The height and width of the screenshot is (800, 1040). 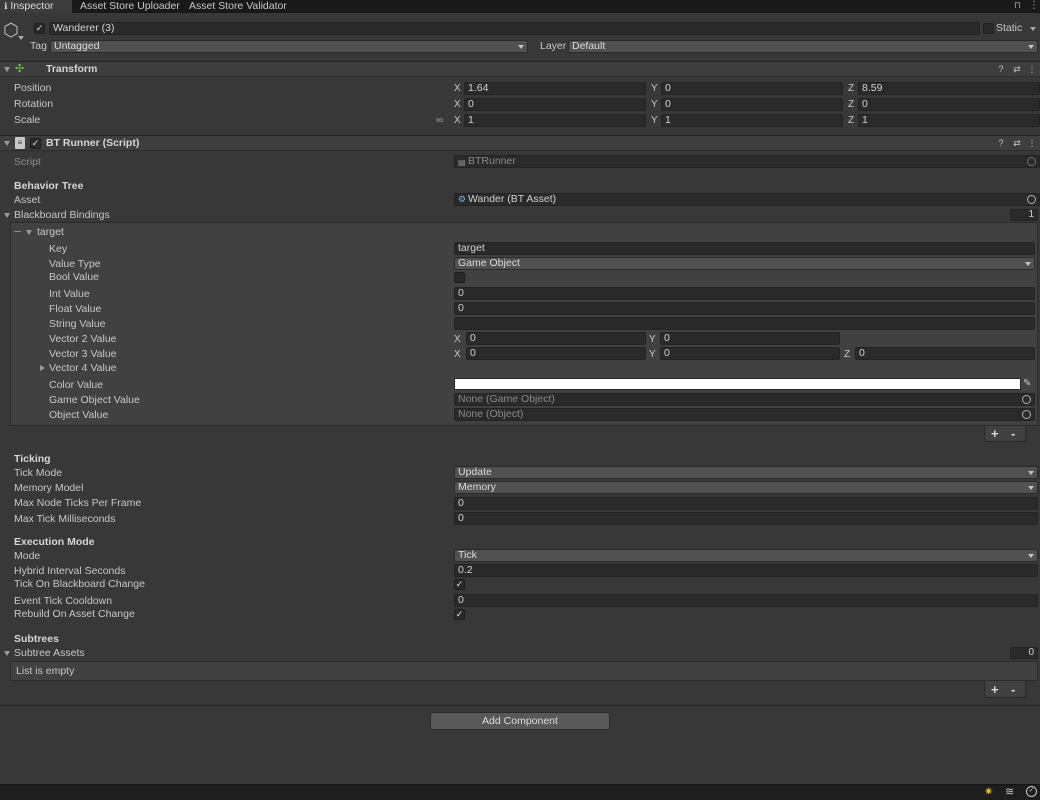 I want to click on static-dropdown-arrow, so click(x=1033, y=29).